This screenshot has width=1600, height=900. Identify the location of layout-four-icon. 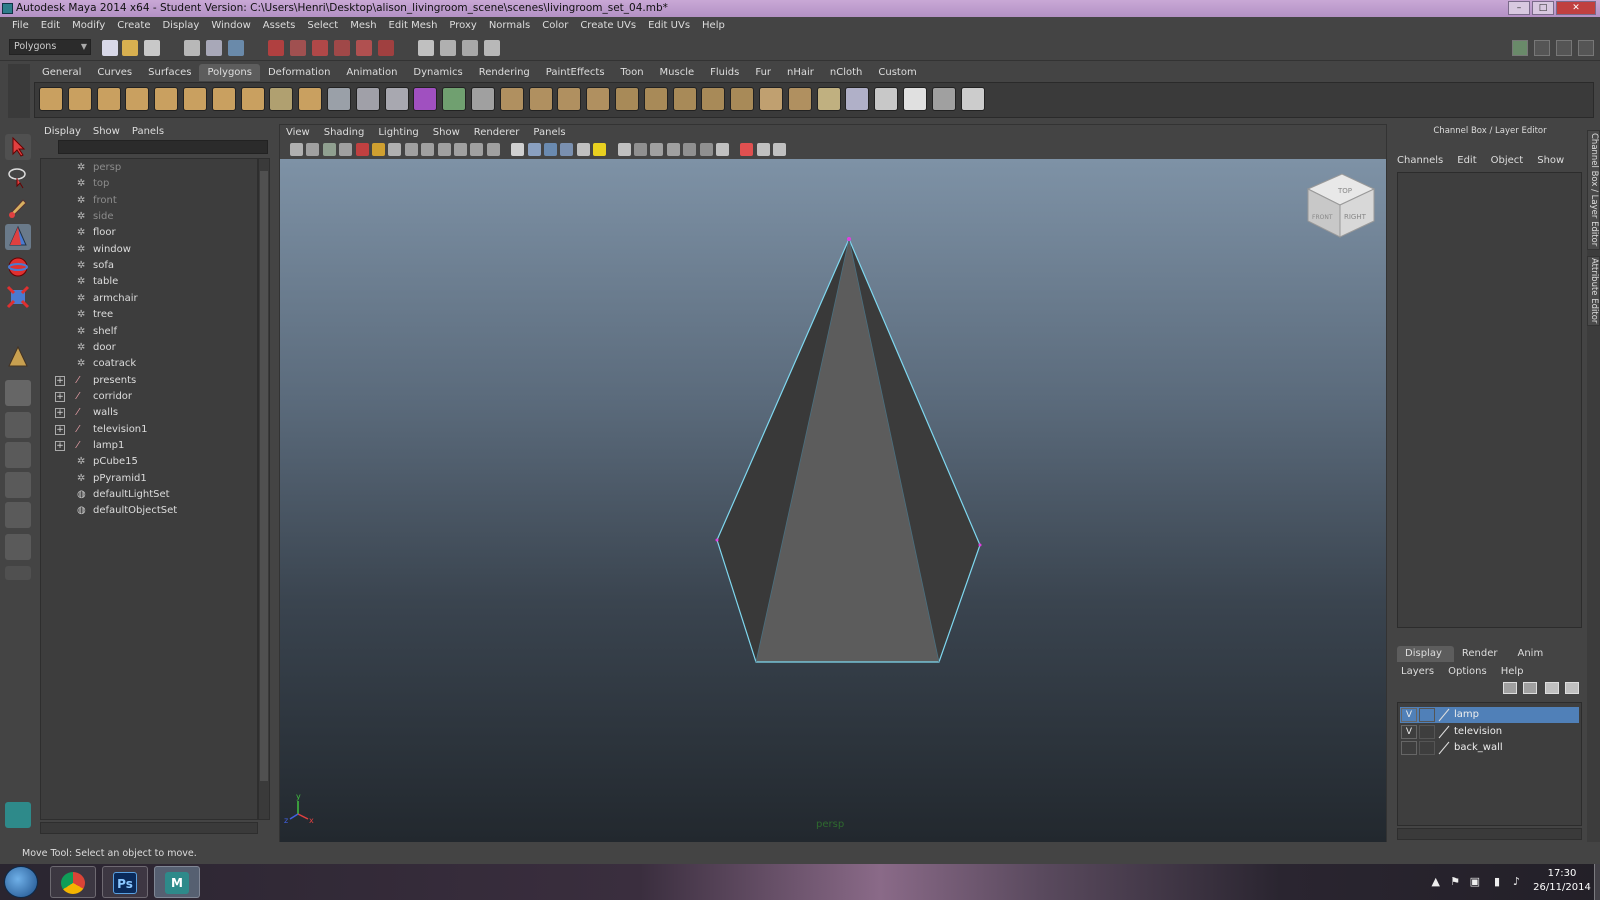
(18, 425).